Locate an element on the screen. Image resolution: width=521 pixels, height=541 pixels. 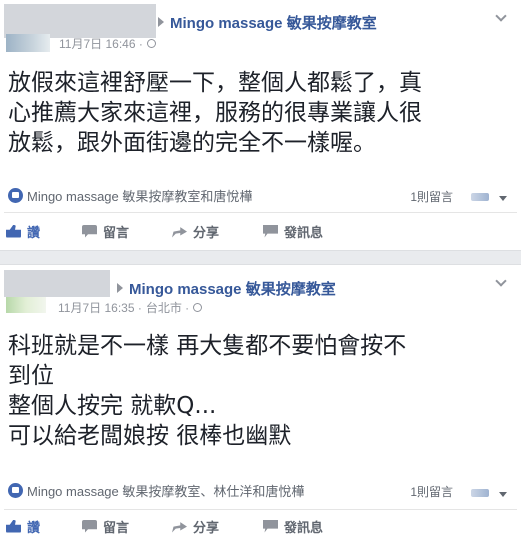
post-body-line: 放鬆，跟外面街邊的完全不一樣喔。 is located at coordinates (192, 143).